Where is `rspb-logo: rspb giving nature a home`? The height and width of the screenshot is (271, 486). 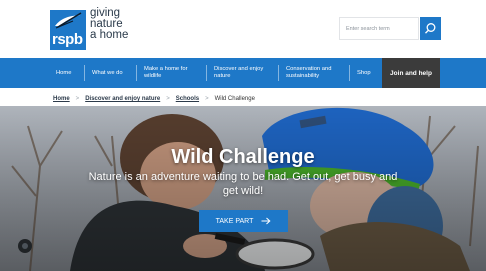 rspb-logo: rspb giving nature a home is located at coordinates (95, 28).